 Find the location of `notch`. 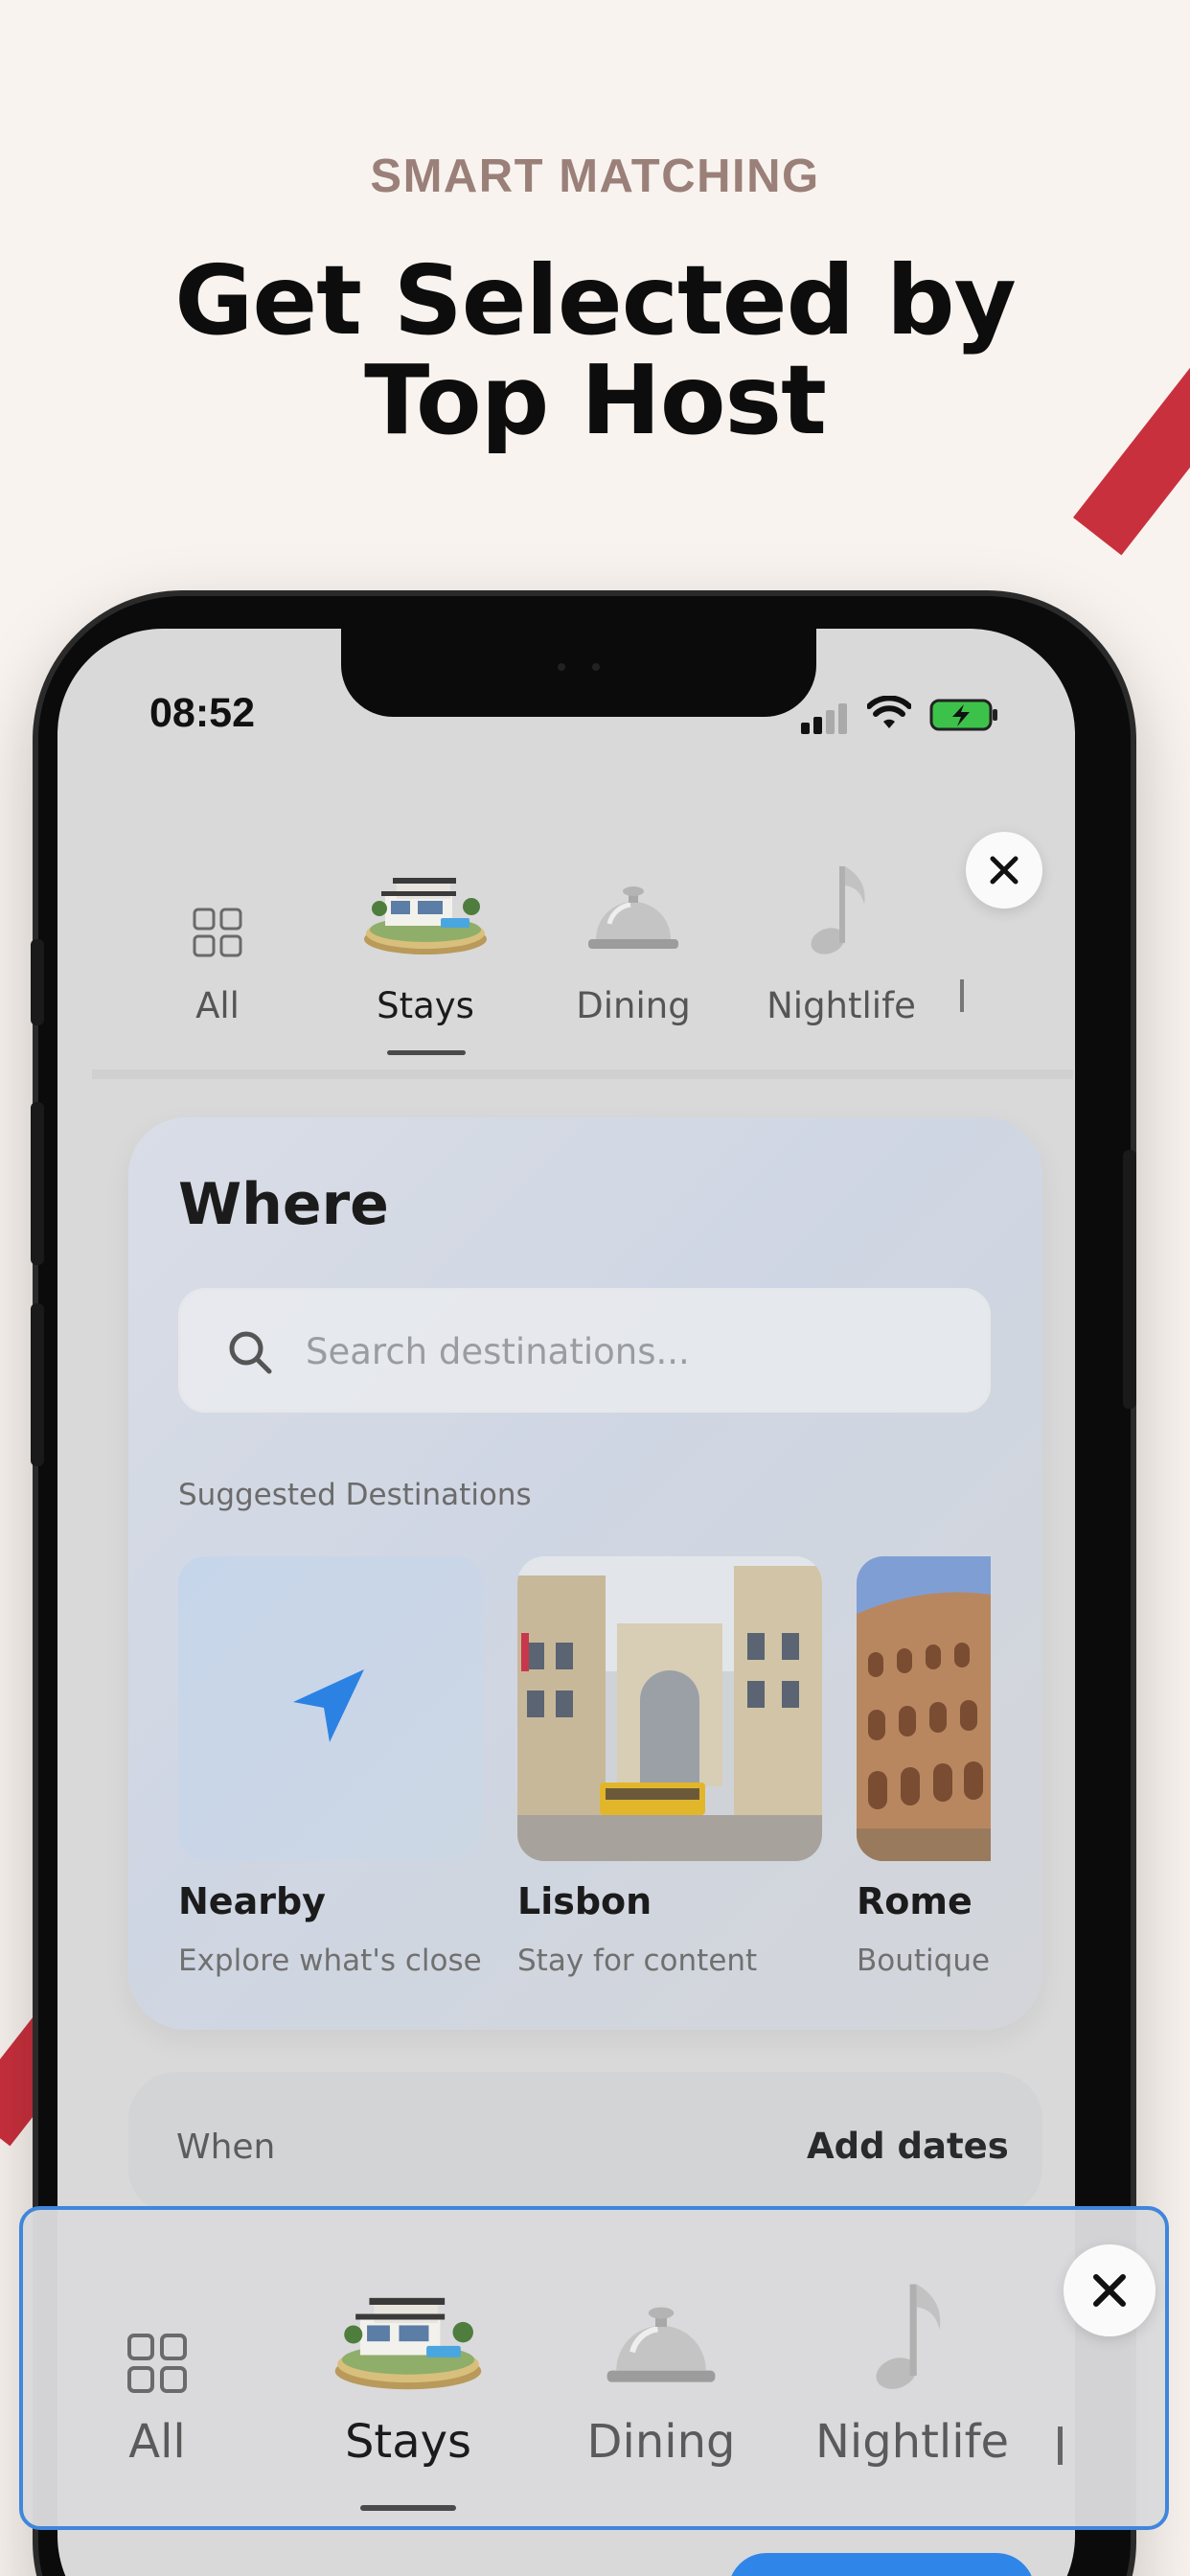

notch is located at coordinates (578, 673).